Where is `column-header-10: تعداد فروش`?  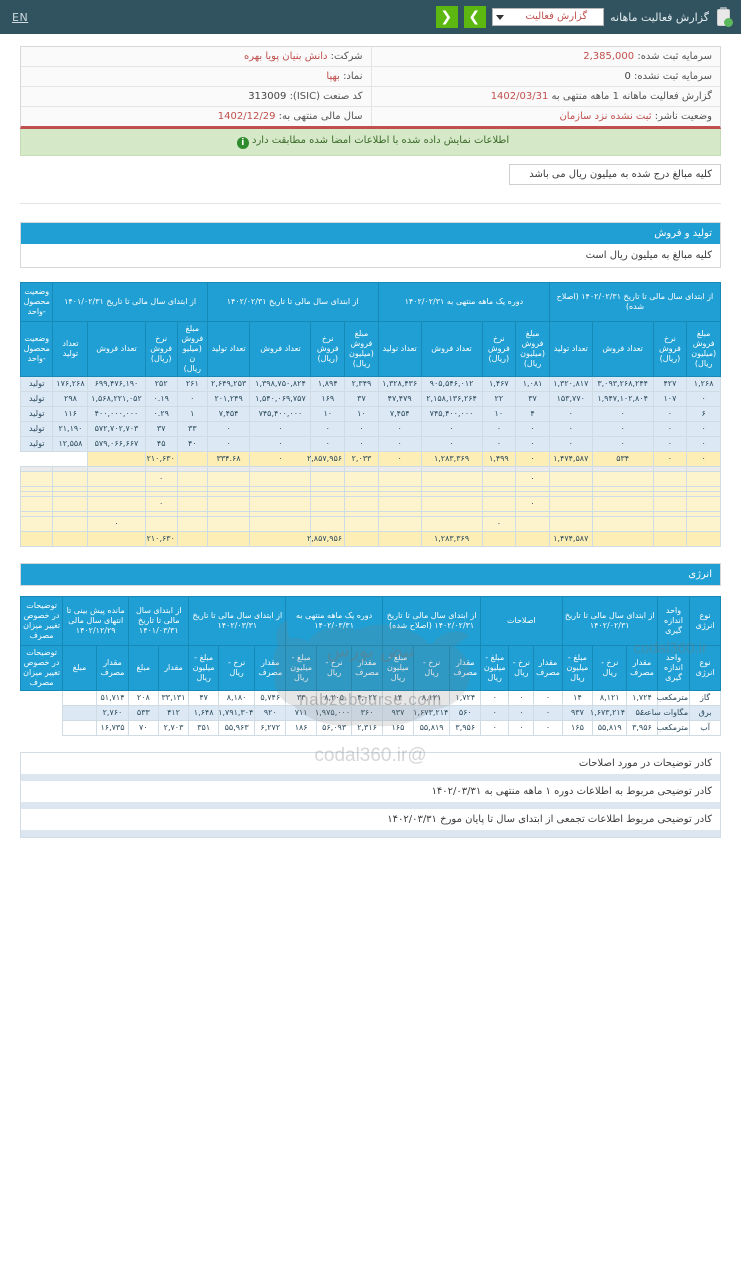
column-header-10: تعداد فروش is located at coordinates (280, 349).